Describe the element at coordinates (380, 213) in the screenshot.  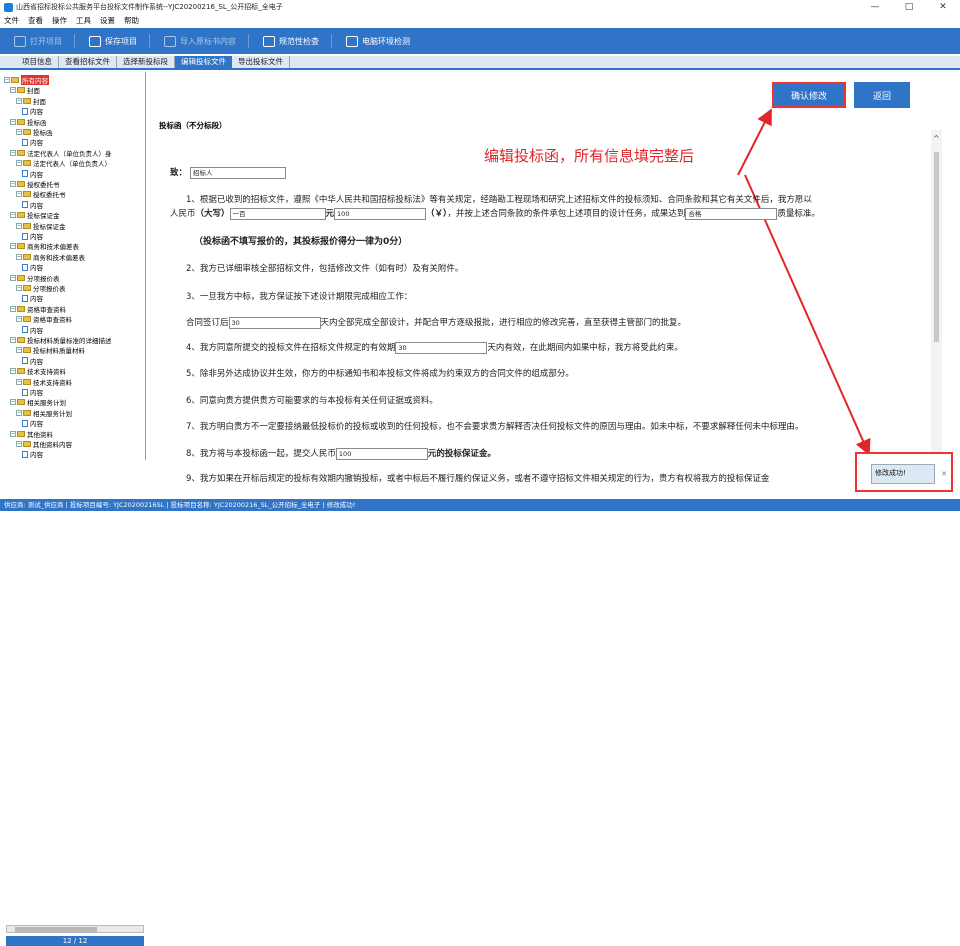
I see `price-number-input: 100` at that location.